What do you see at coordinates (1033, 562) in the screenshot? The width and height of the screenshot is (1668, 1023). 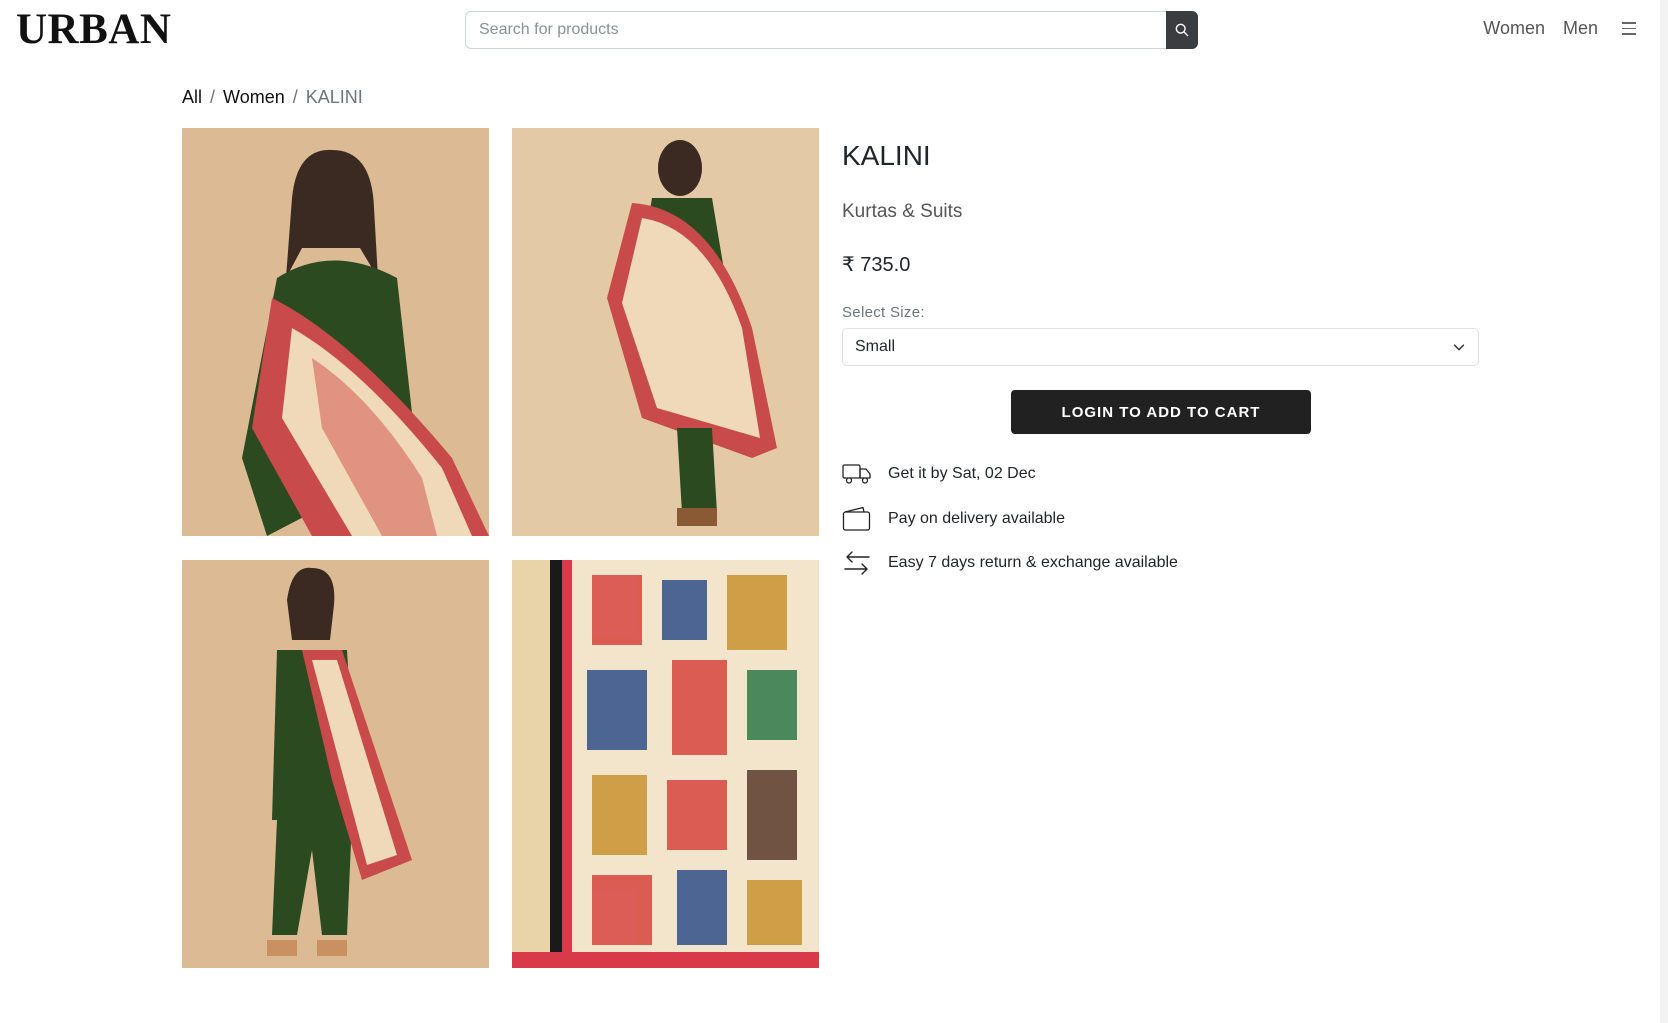 I see `return-text: Easy 7 days return & exchange available` at bounding box center [1033, 562].